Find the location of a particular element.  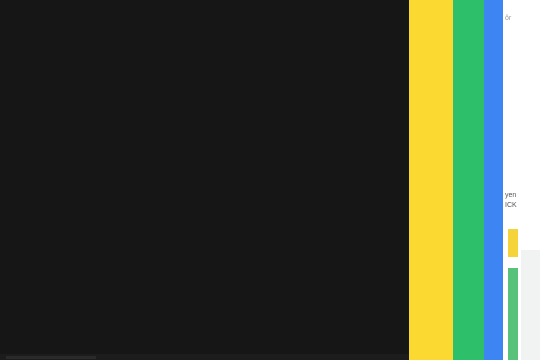

side-green-block is located at coordinates (513, 314).